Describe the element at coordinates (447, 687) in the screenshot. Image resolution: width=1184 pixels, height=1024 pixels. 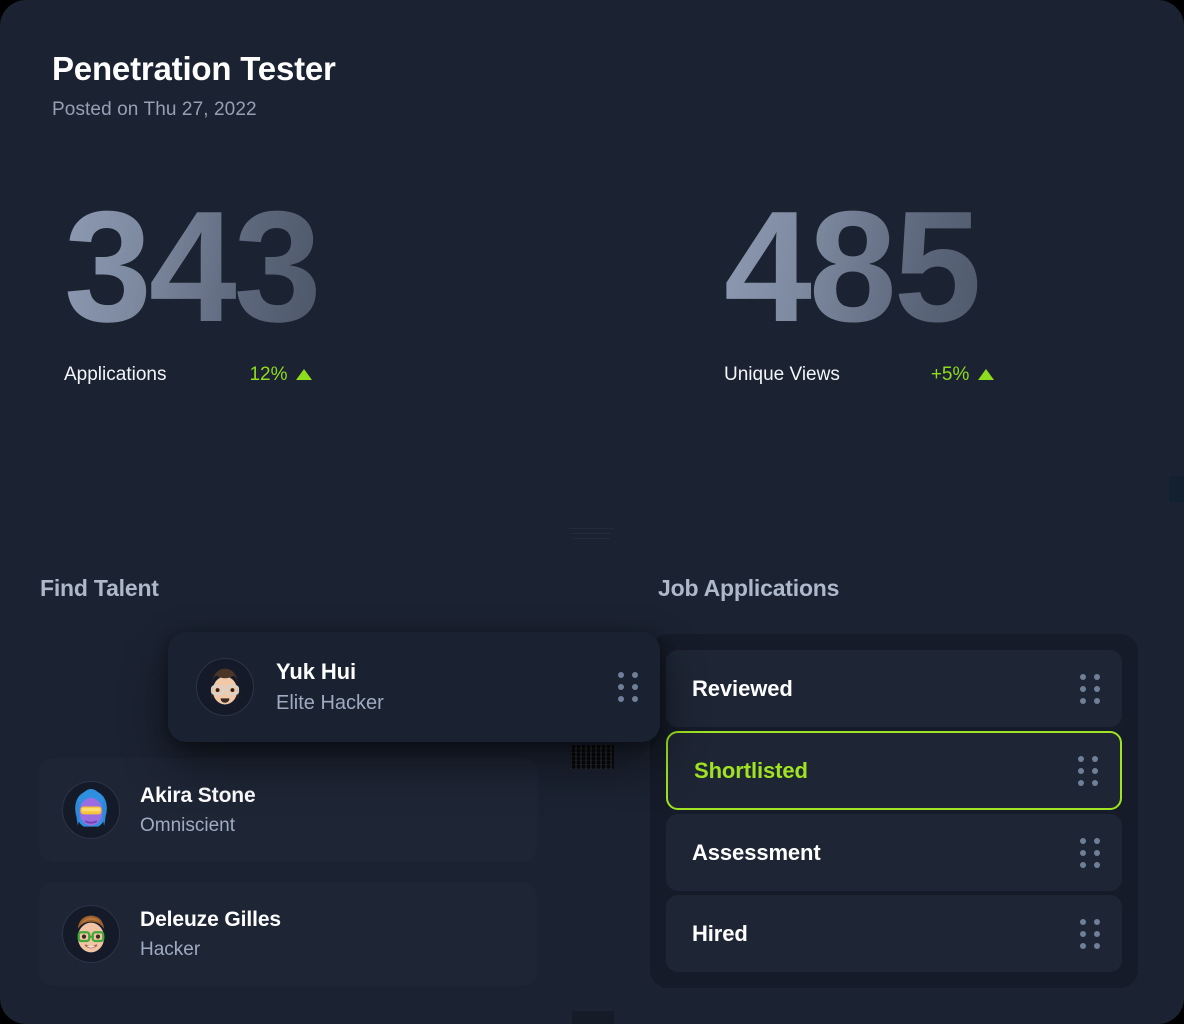
I see `talent-meta: Yuk Hui Elite Hacker` at that location.